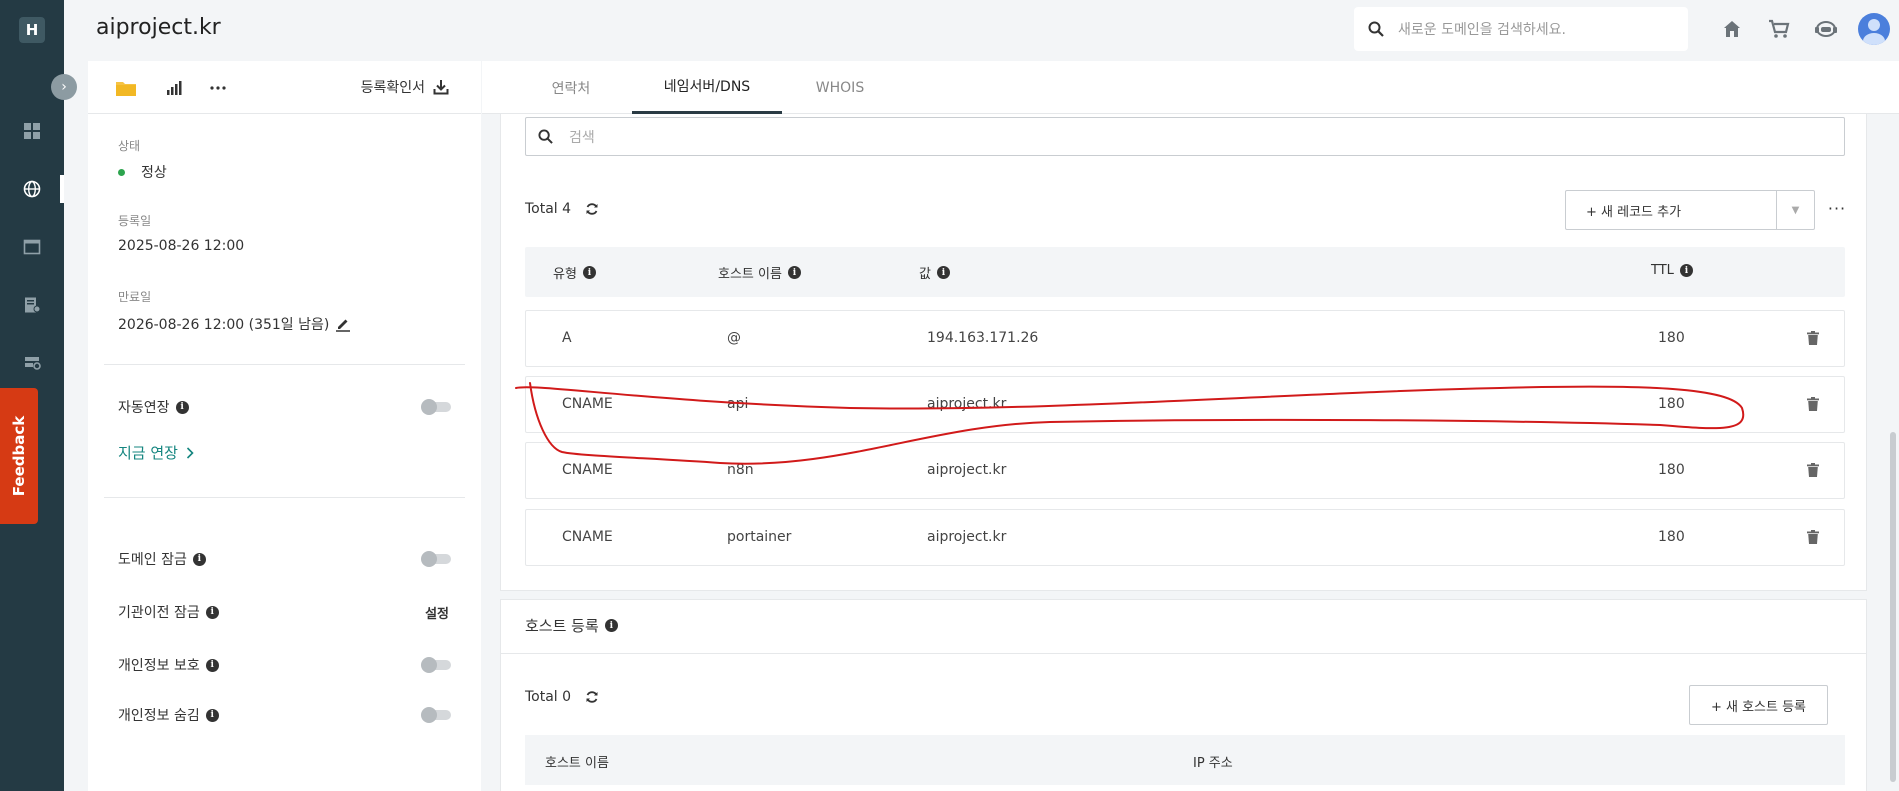 The width and height of the screenshot is (1899, 791). Describe the element at coordinates (343, 324) in the screenshot. I see `edit-pencil-icon` at that location.